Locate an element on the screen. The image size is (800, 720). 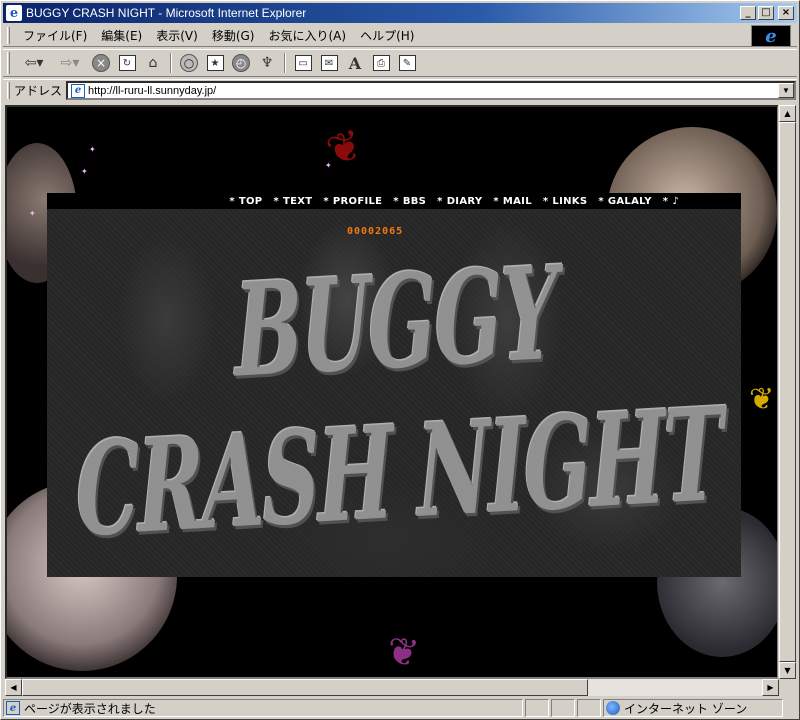
stop-button: × is located at coordinates (101, 63).